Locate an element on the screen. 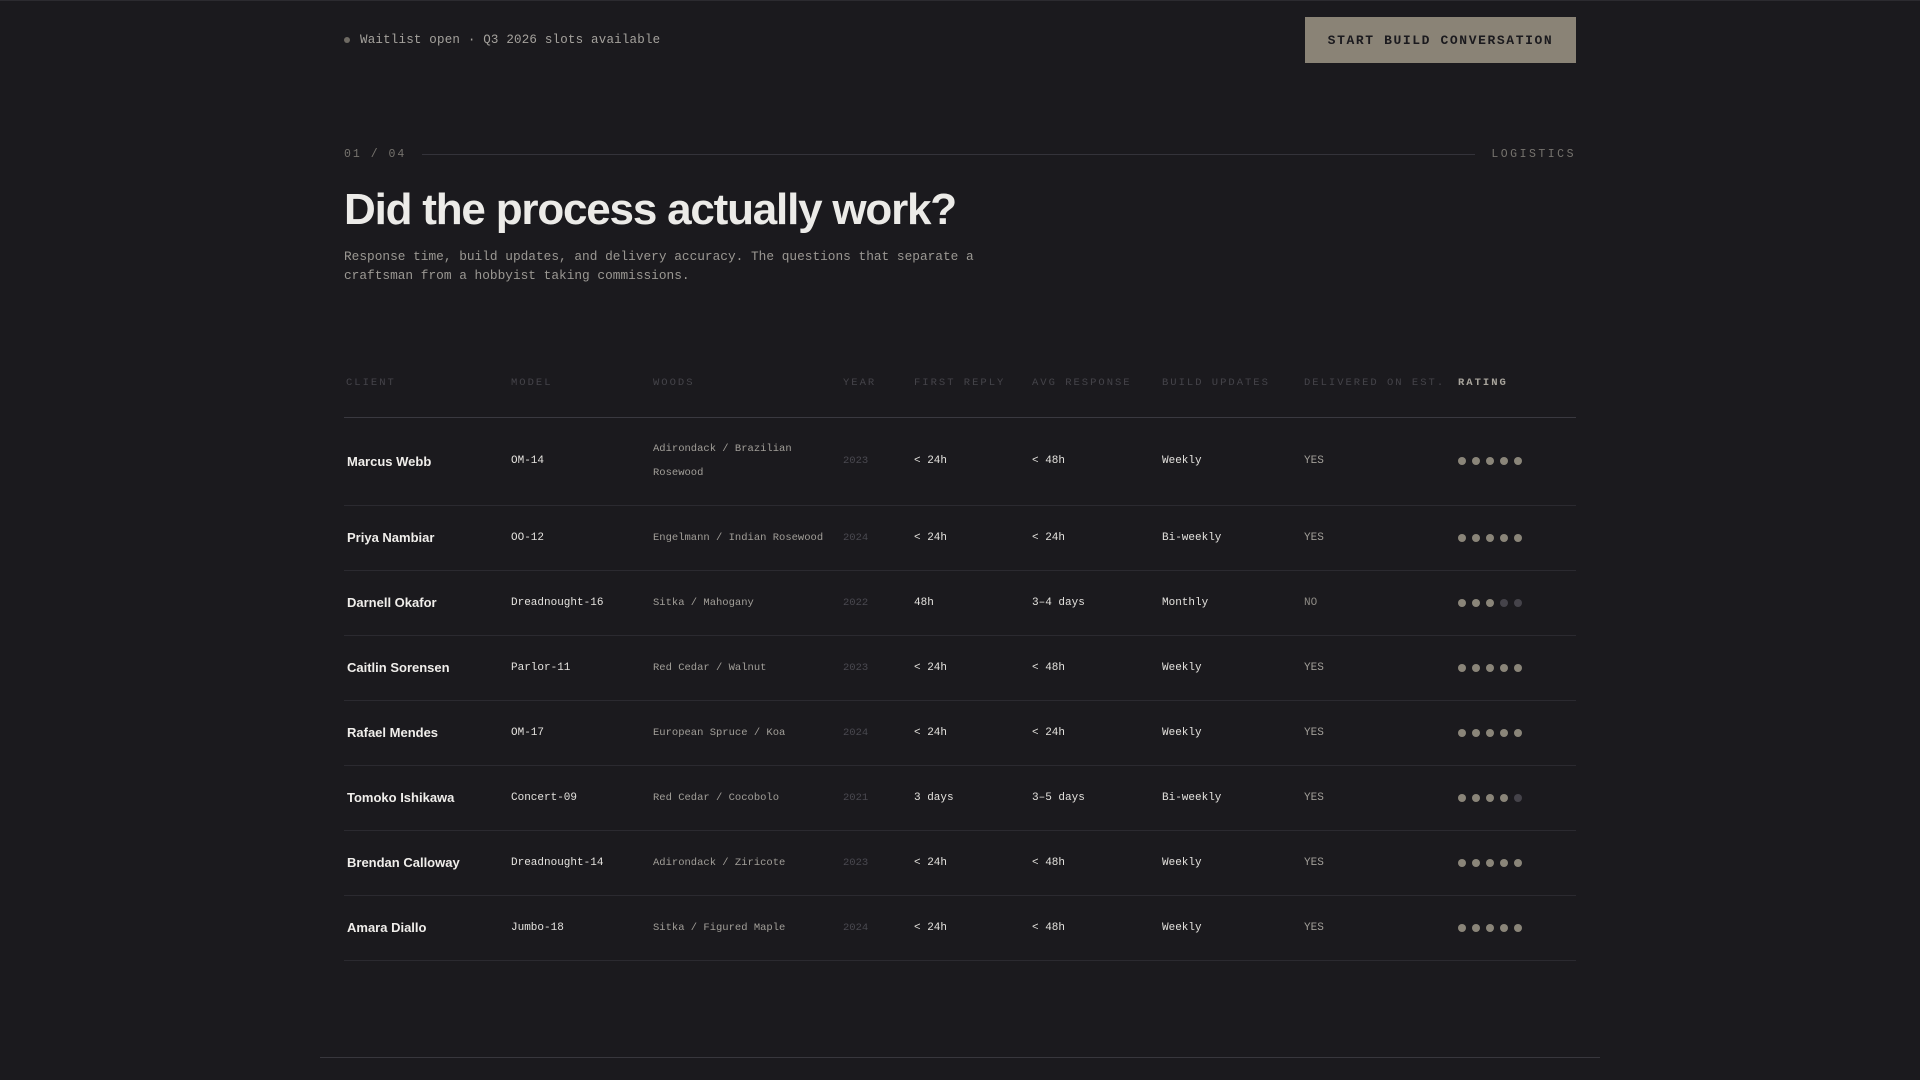  section-category: LOGISTICS is located at coordinates (1533, 154).